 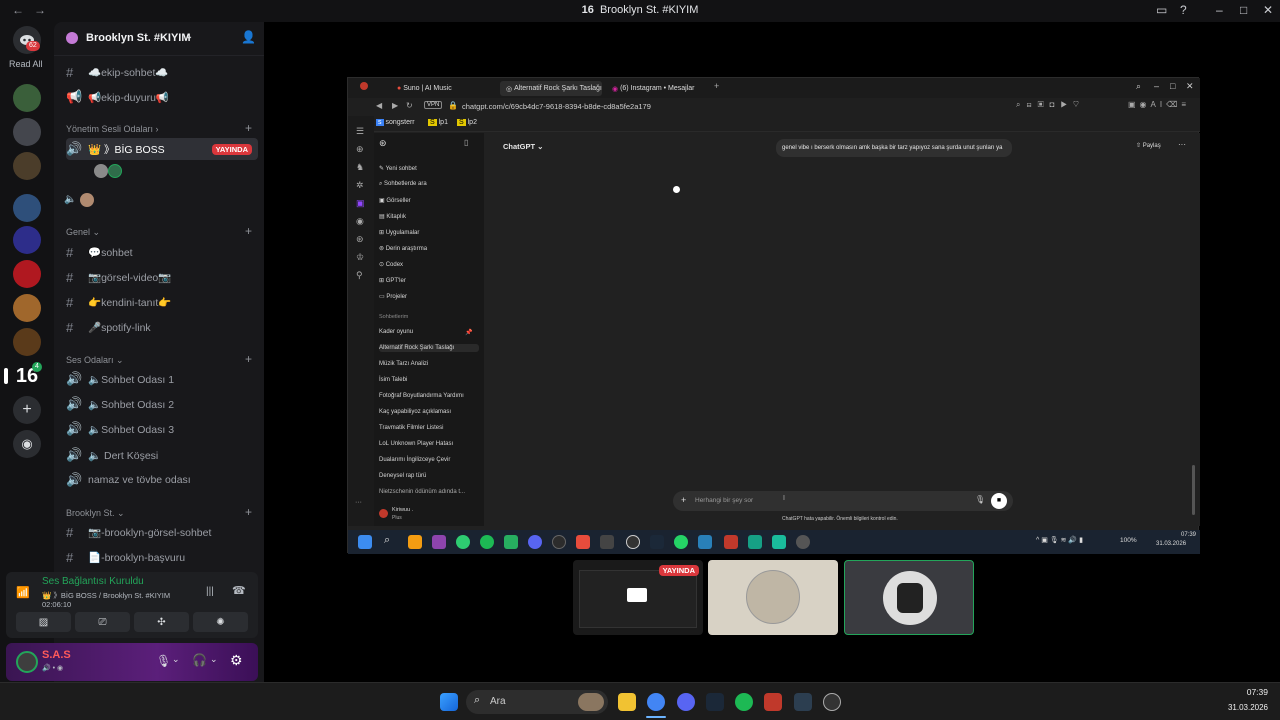 What do you see at coordinates (162, 532) in the screenshot?
I see `channel-item: # 📷-brooklyn-görsel-sohbet` at bounding box center [162, 532].